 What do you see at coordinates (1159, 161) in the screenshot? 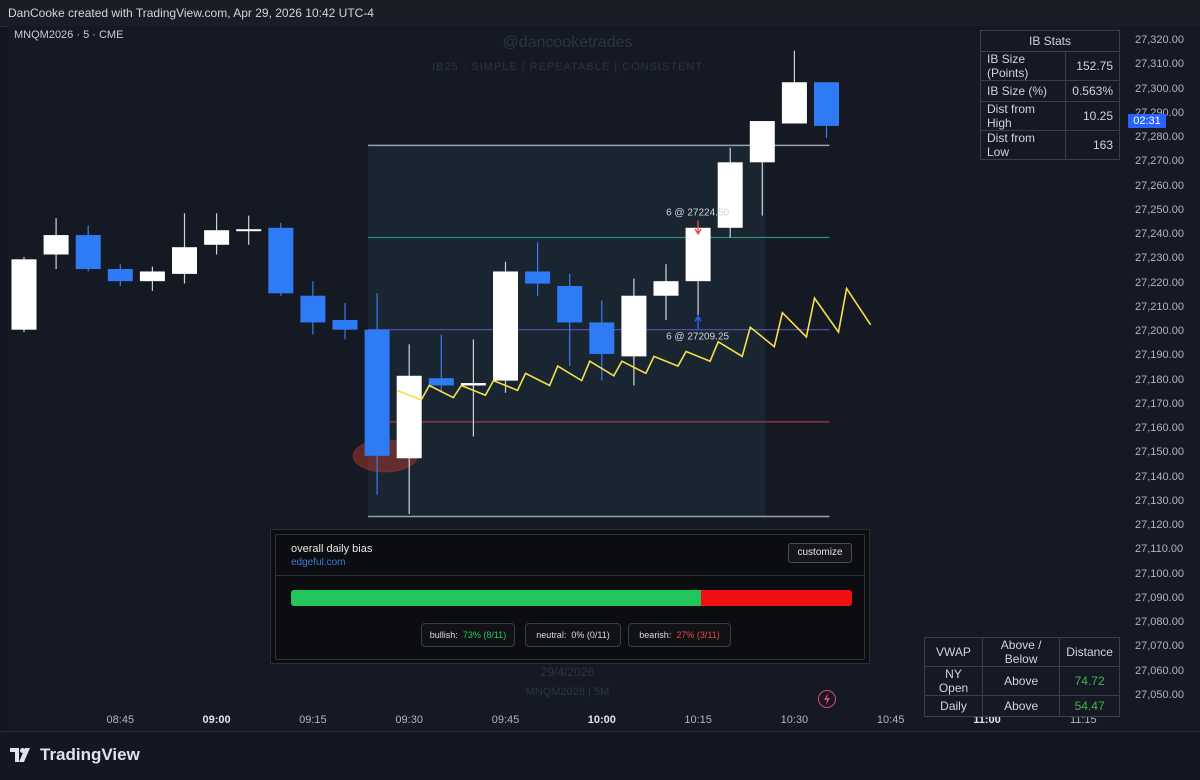
I see `price-tick-label: 27,270.00` at bounding box center [1159, 161].